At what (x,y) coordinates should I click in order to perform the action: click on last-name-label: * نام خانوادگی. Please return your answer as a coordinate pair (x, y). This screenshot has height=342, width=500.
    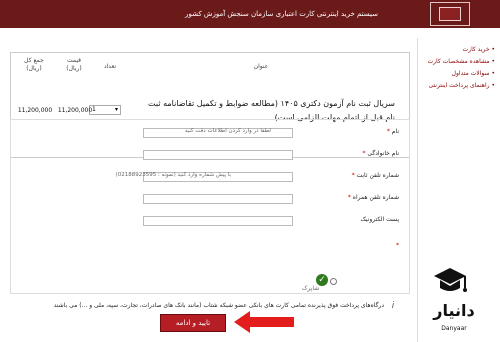
    Looking at the image, I should click on (364, 153).